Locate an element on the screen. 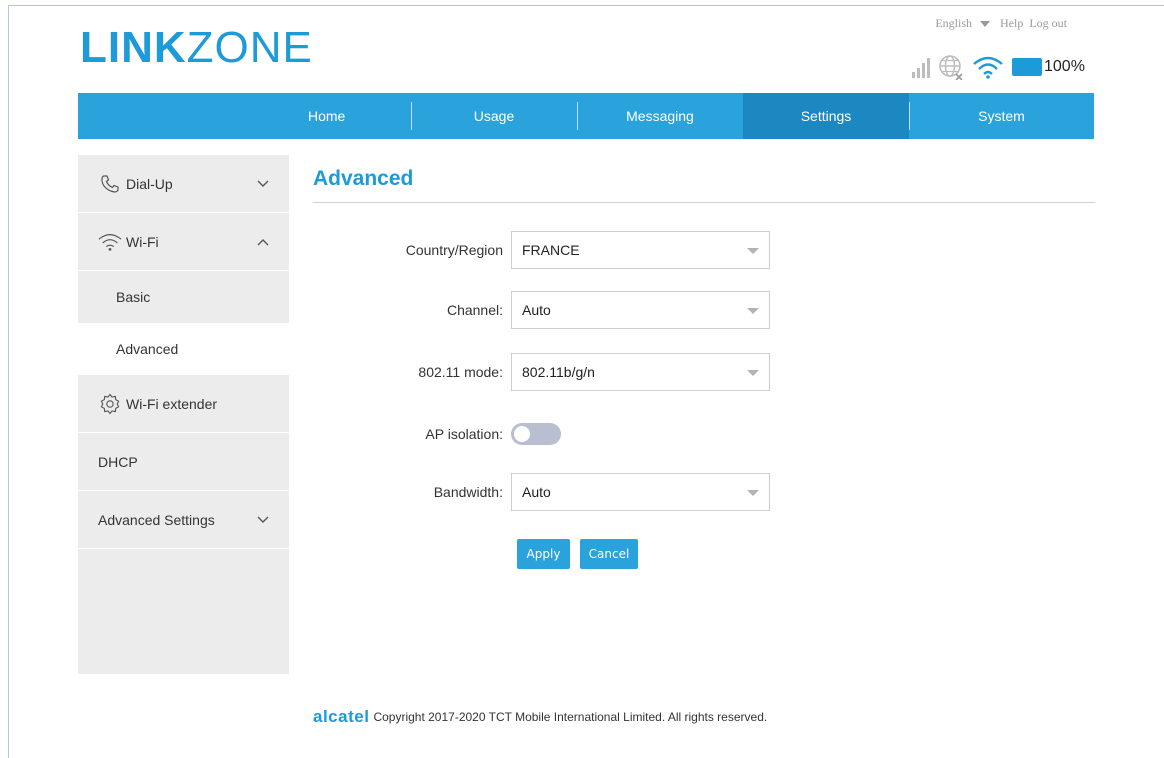  country-row: Country/Region FRANCE is located at coordinates (548, 250).